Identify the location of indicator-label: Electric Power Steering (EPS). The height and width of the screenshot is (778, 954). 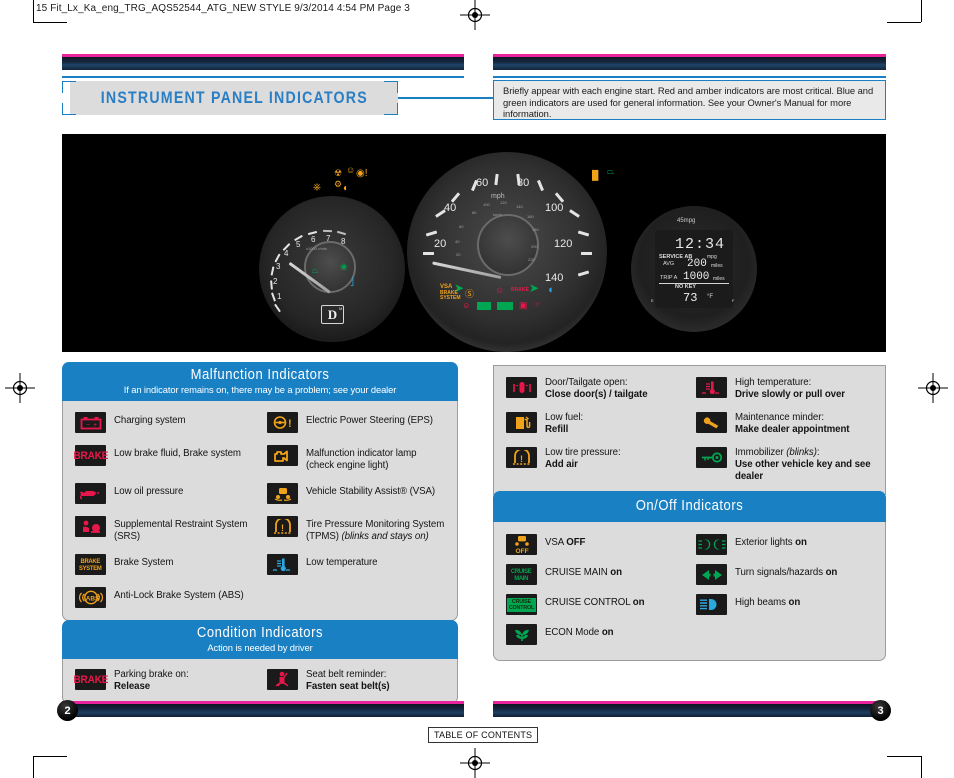
(369, 420).